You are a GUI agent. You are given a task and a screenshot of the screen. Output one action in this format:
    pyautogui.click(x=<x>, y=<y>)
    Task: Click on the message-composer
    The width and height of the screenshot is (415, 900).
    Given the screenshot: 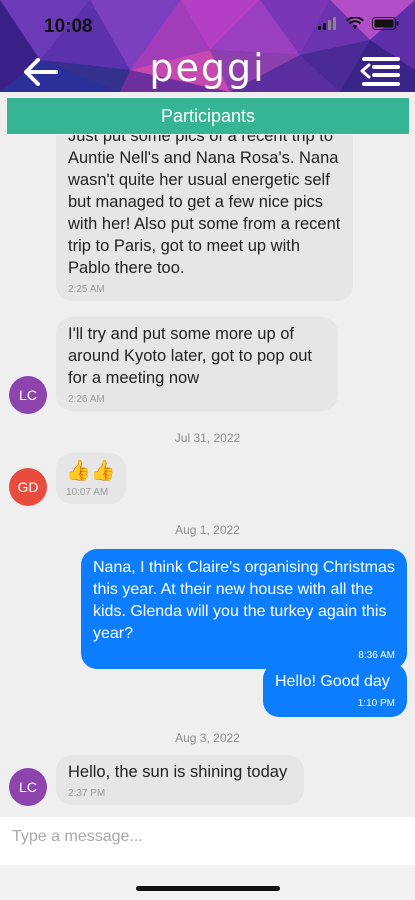 What is the action you would take?
    pyautogui.click(x=207, y=841)
    